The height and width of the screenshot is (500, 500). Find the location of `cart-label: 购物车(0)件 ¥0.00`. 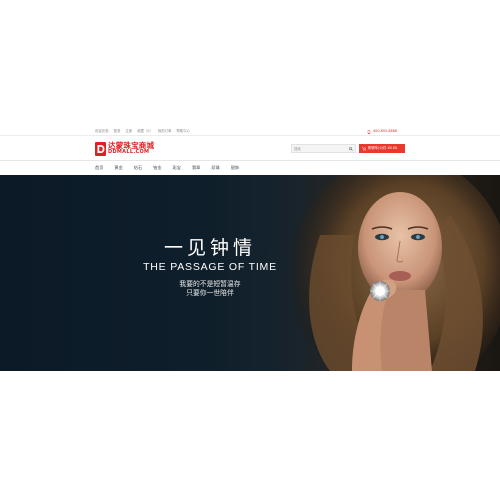

cart-label: 购物车(0)件 ¥0.00 is located at coordinates (383, 148).